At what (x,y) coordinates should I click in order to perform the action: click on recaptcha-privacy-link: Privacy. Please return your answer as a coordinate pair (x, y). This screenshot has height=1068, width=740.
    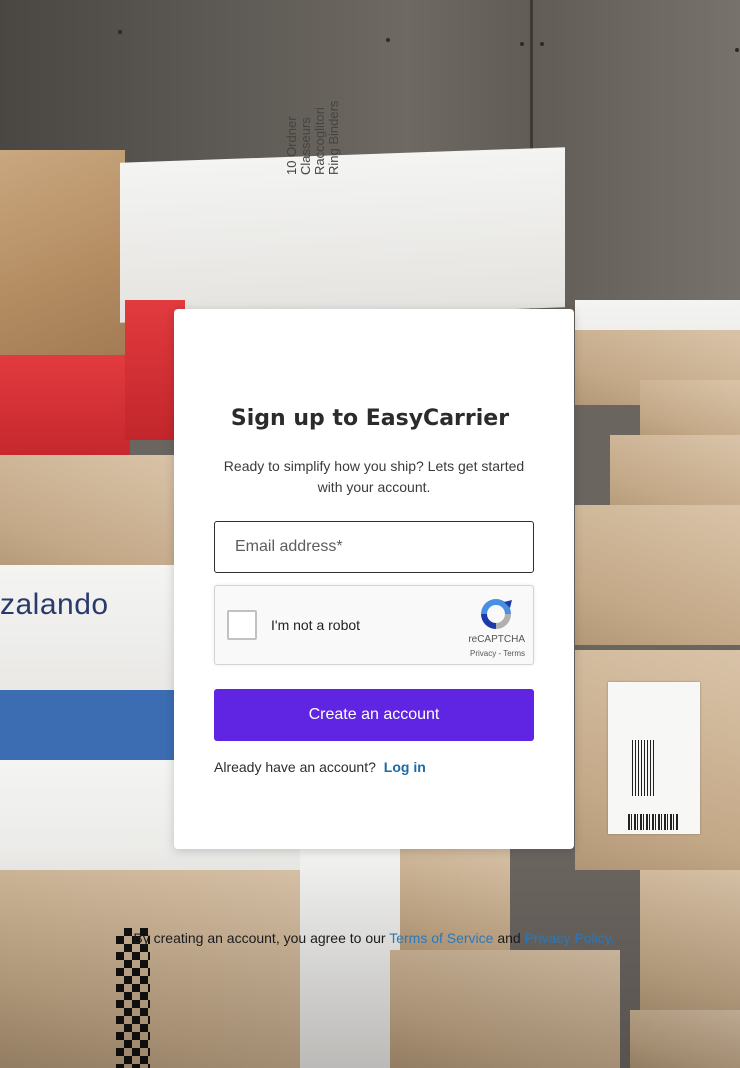
    Looking at the image, I should click on (483, 653).